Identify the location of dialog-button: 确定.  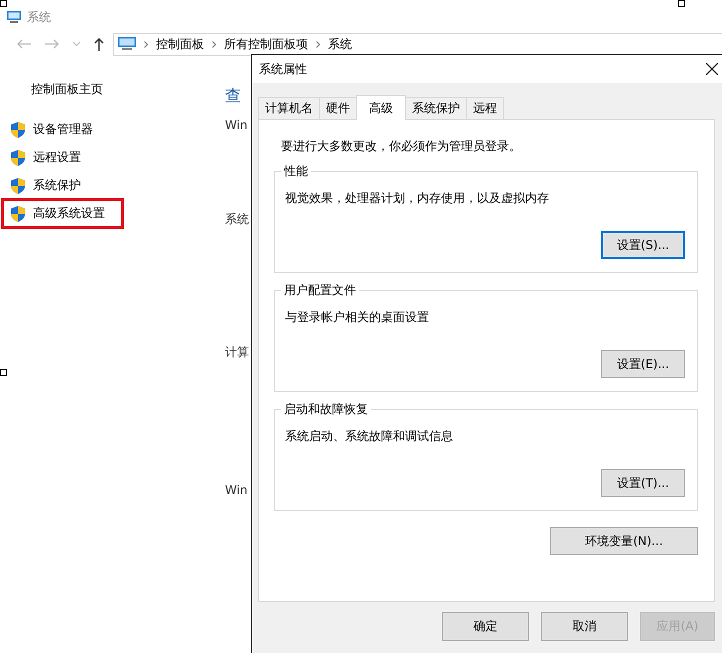
(485, 626).